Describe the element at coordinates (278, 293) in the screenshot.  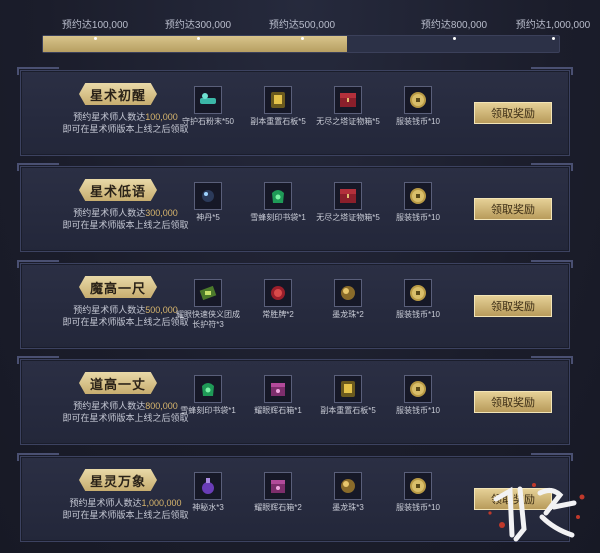
I see `token-icon` at that location.